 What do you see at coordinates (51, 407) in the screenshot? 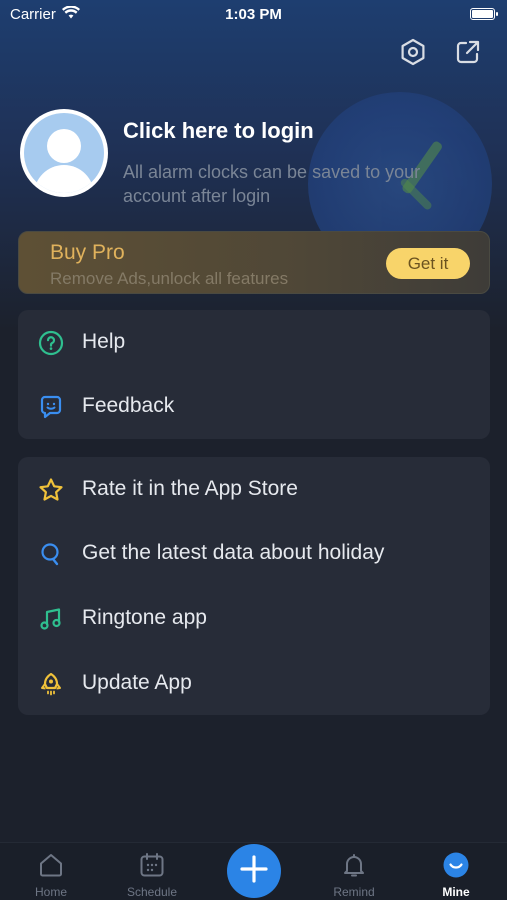
I see `feedback-icon` at bounding box center [51, 407].